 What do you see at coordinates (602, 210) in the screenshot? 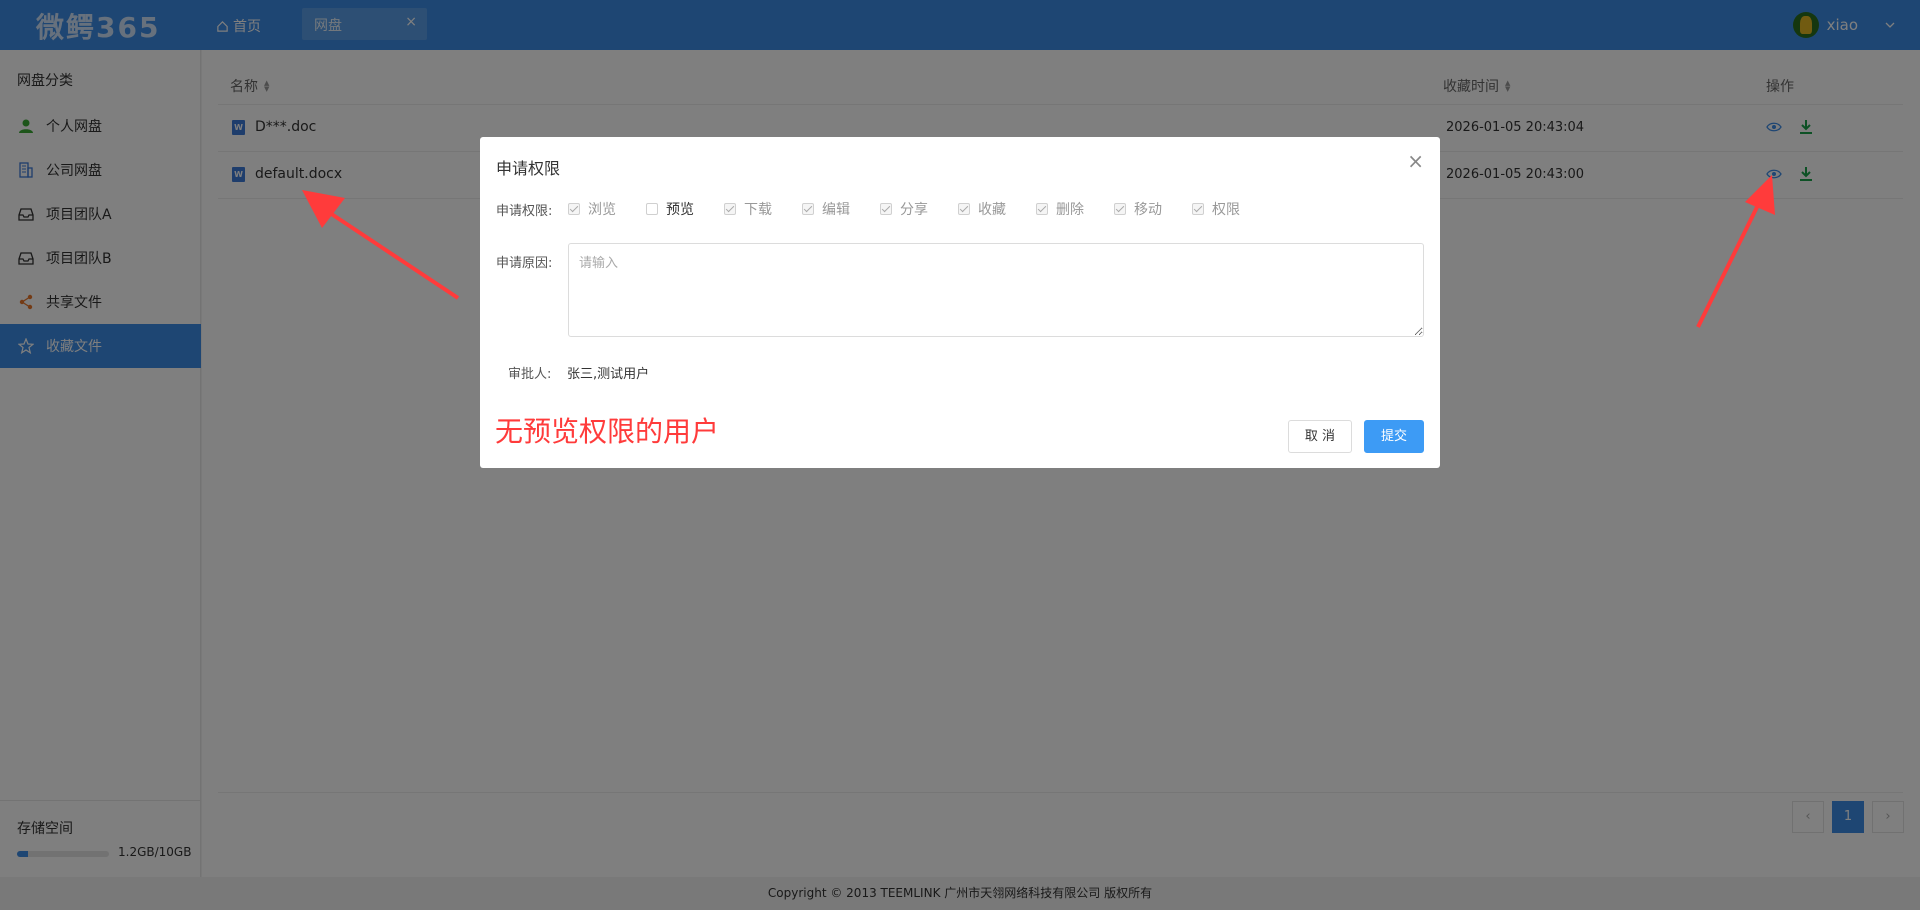
I see `checkbox-label: 浏览` at bounding box center [602, 210].